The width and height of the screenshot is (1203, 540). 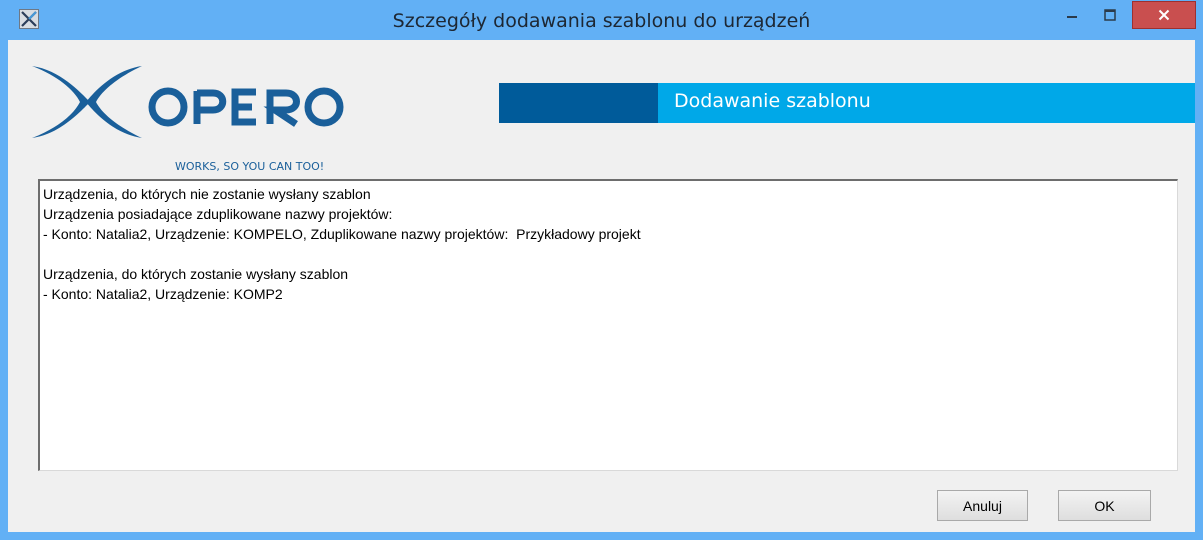 I want to click on details-line: - Konto: Natalia2, Urządzenie: KOMP2, so click(x=163, y=294).